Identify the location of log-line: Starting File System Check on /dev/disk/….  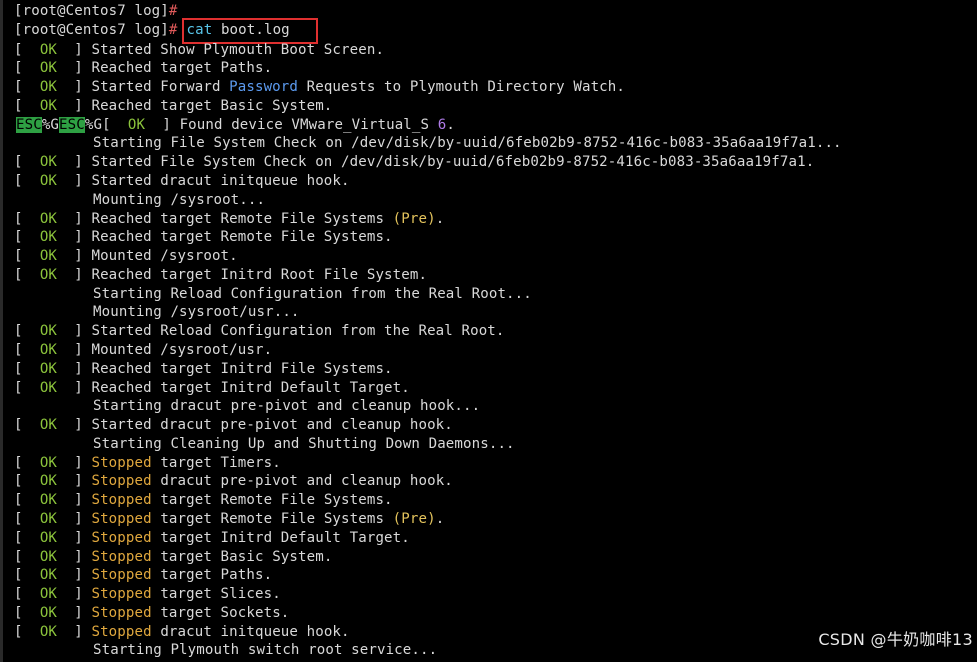
(467, 143).